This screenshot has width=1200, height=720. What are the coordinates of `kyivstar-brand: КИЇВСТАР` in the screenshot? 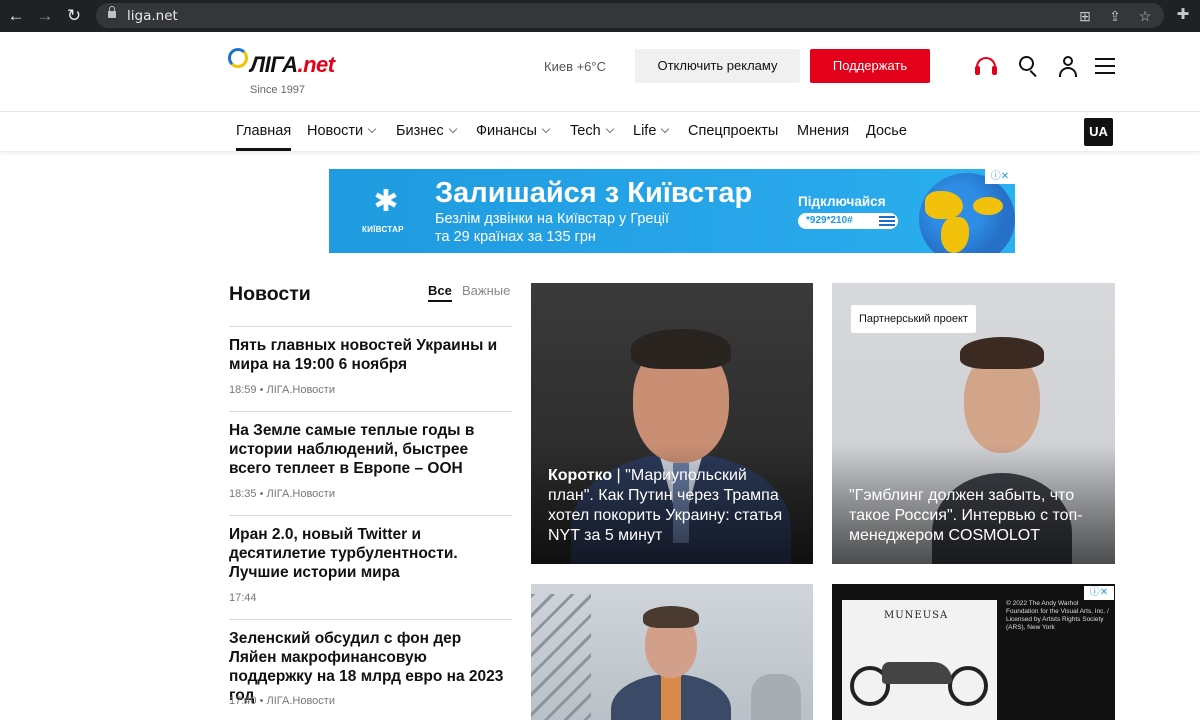 It's located at (383, 229).